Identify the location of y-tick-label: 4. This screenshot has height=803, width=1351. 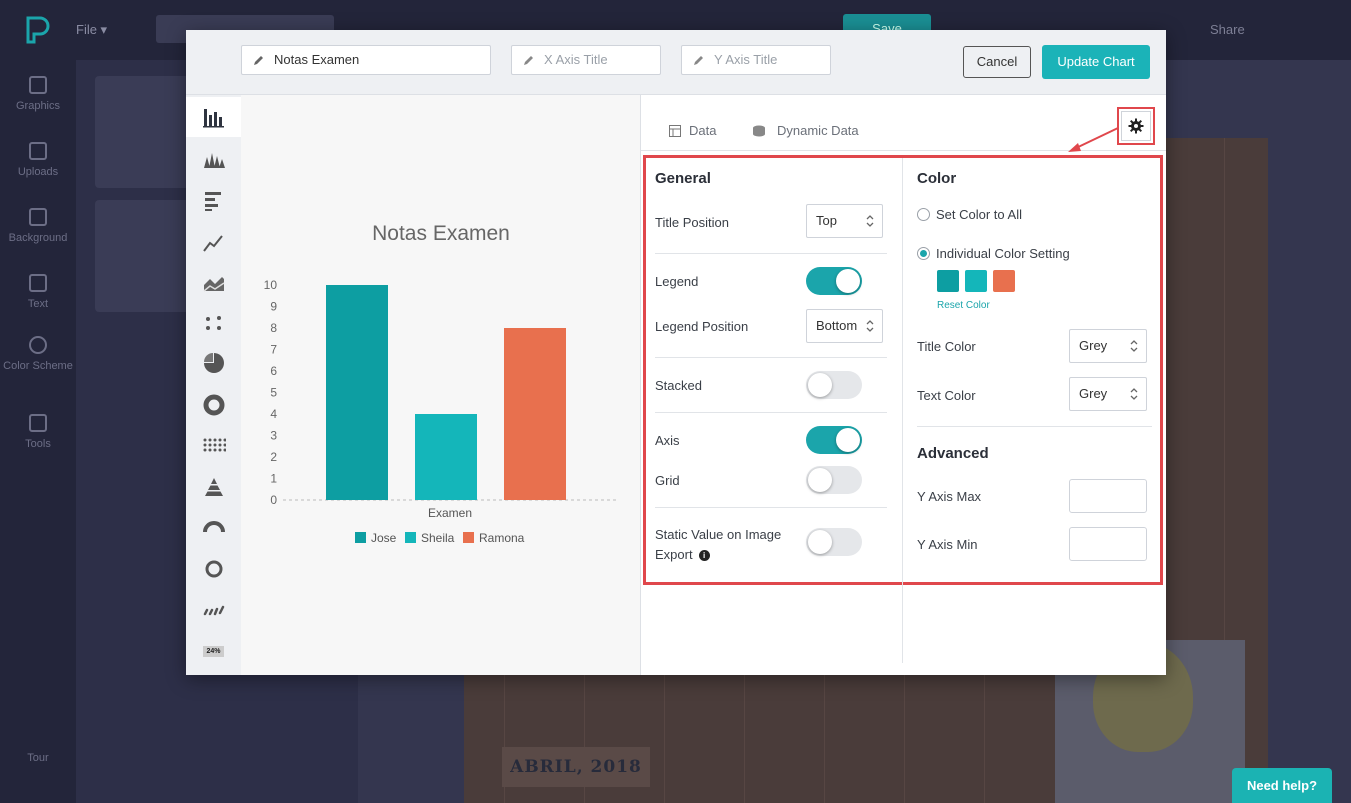
(273, 414).